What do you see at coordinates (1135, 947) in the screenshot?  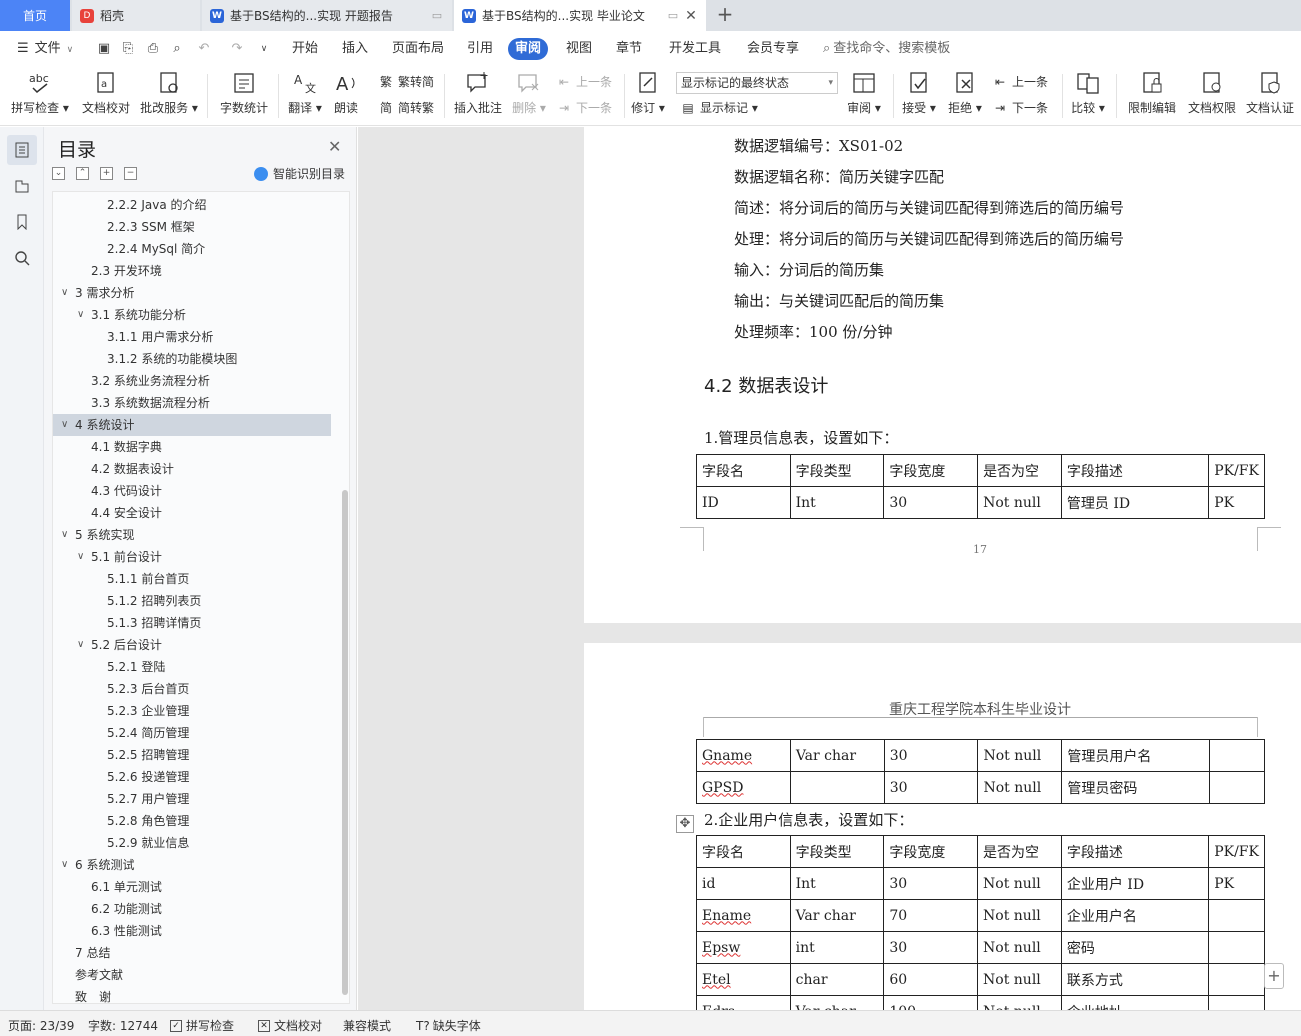 I see `table-cell: 密码` at bounding box center [1135, 947].